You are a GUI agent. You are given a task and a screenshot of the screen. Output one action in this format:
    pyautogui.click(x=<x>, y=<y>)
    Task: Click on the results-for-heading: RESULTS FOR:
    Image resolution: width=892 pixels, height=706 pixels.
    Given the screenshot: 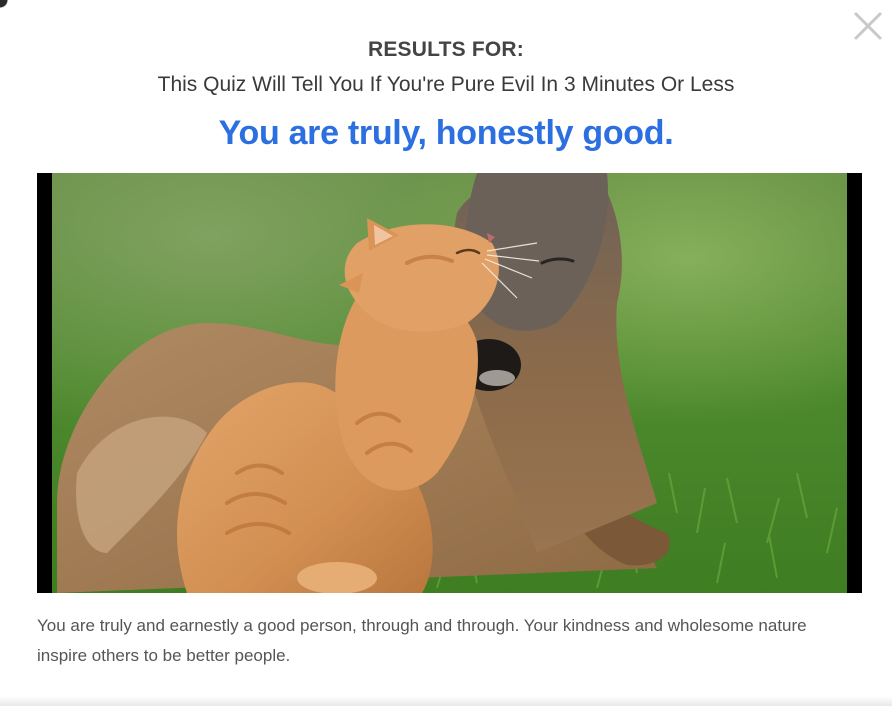 What is the action you would take?
    pyautogui.click(x=445, y=49)
    